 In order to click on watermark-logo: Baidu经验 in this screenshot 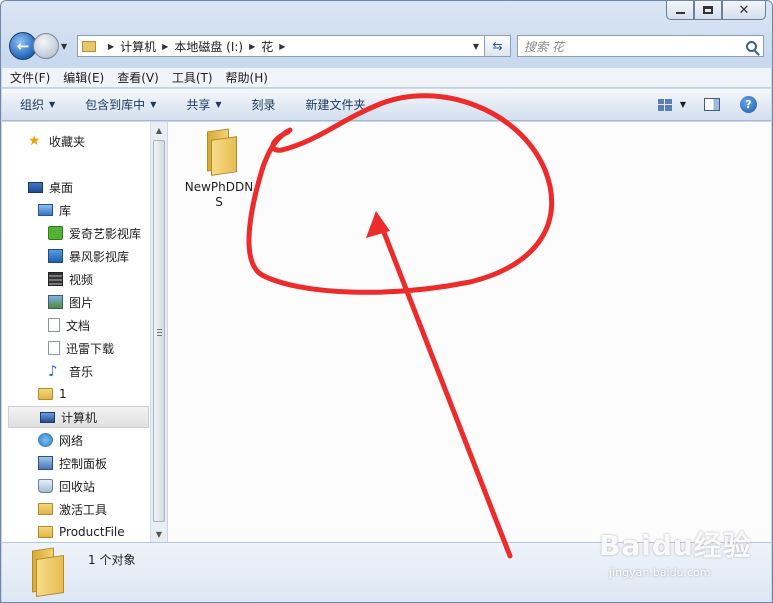, I will do `click(675, 545)`.